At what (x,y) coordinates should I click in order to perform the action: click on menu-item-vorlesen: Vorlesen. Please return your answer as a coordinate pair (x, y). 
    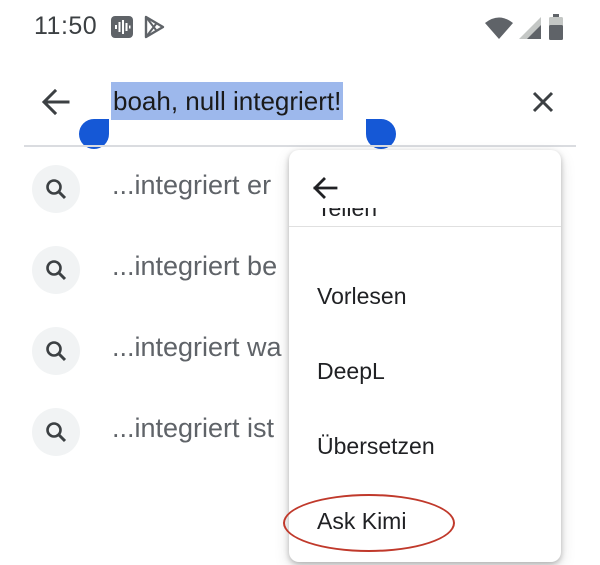
    Looking at the image, I should click on (425, 296).